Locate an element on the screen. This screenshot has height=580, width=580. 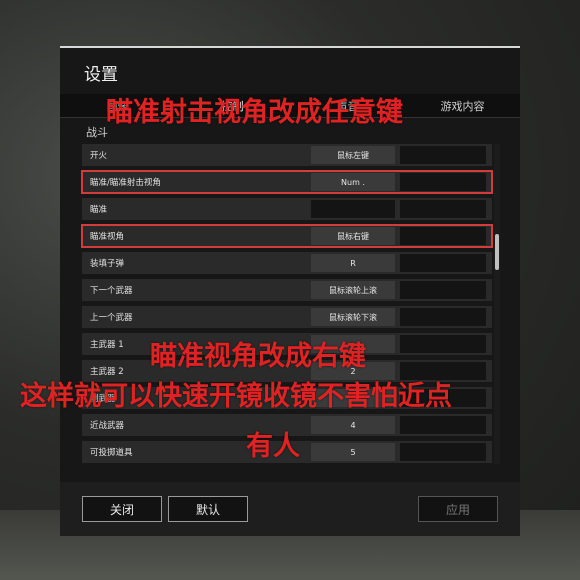
action-label: 瞄准视角 is located at coordinates (107, 237).